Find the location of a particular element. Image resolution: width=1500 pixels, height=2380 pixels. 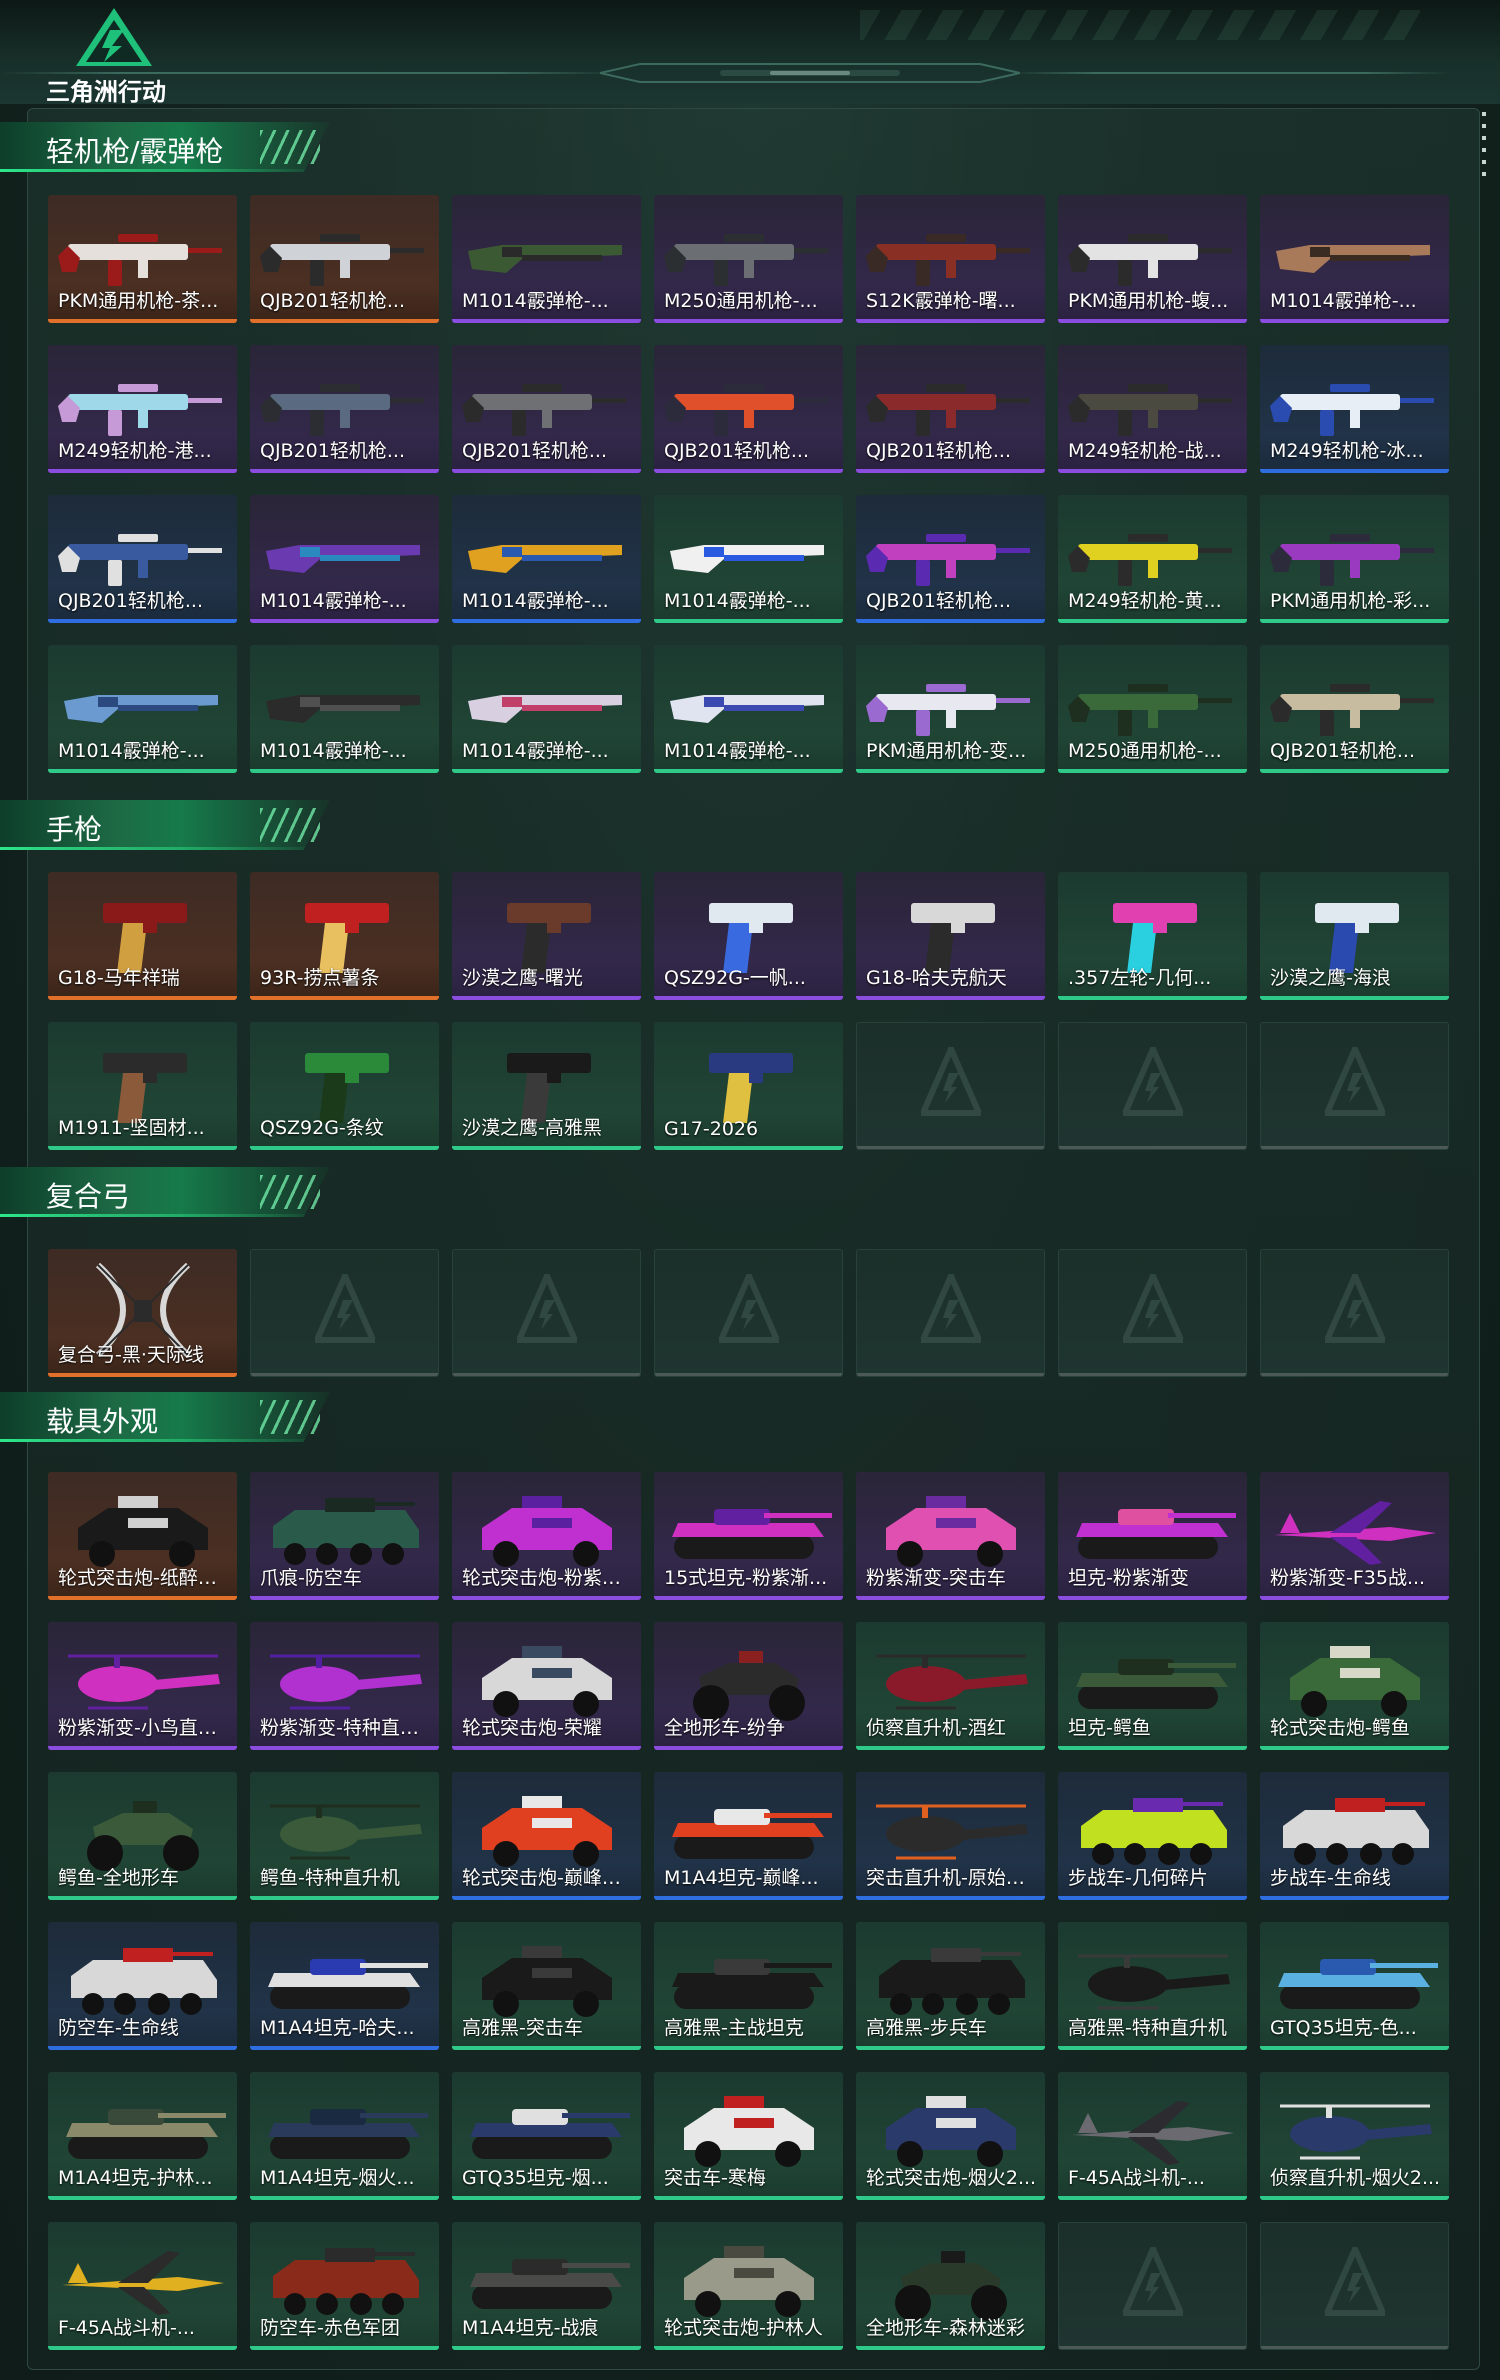

item-card: 全地形车-森林迷彩 is located at coordinates (950, 2286).